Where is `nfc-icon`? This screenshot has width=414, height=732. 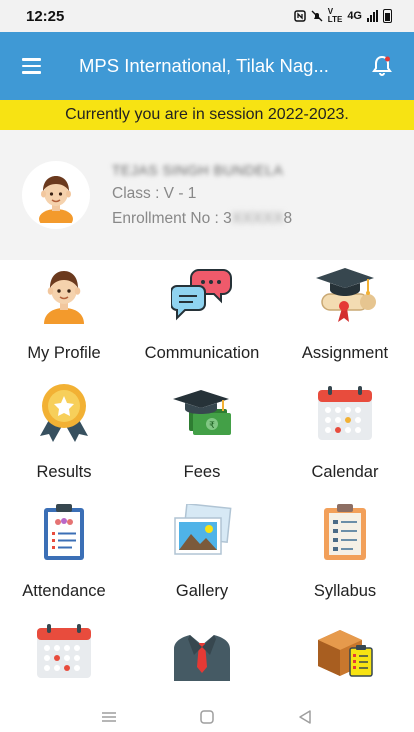 nfc-icon is located at coordinates (300, 16).